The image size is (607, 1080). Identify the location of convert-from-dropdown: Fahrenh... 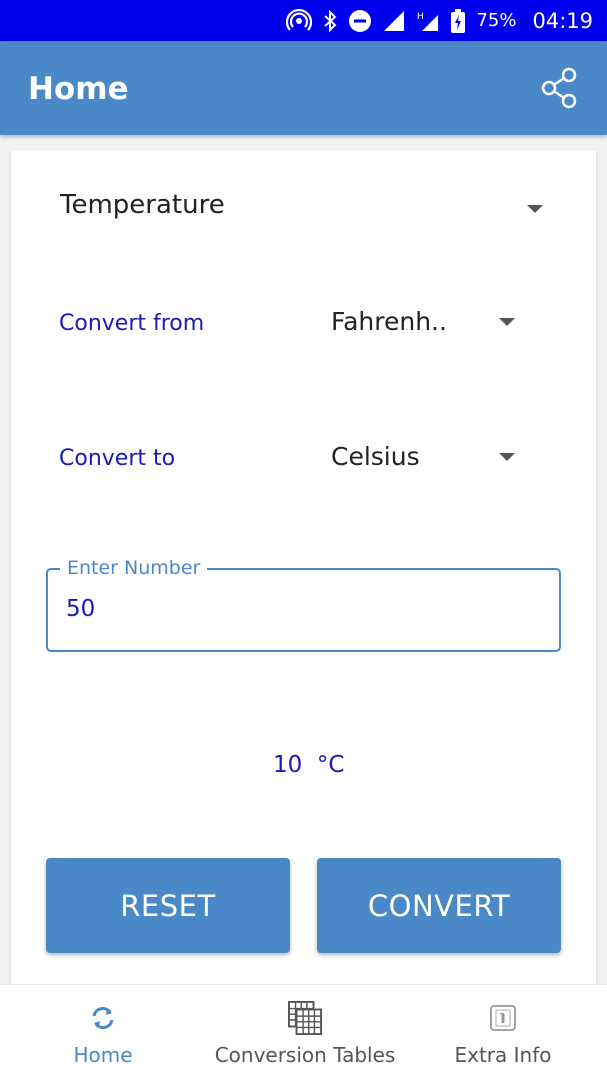
(432, 322).